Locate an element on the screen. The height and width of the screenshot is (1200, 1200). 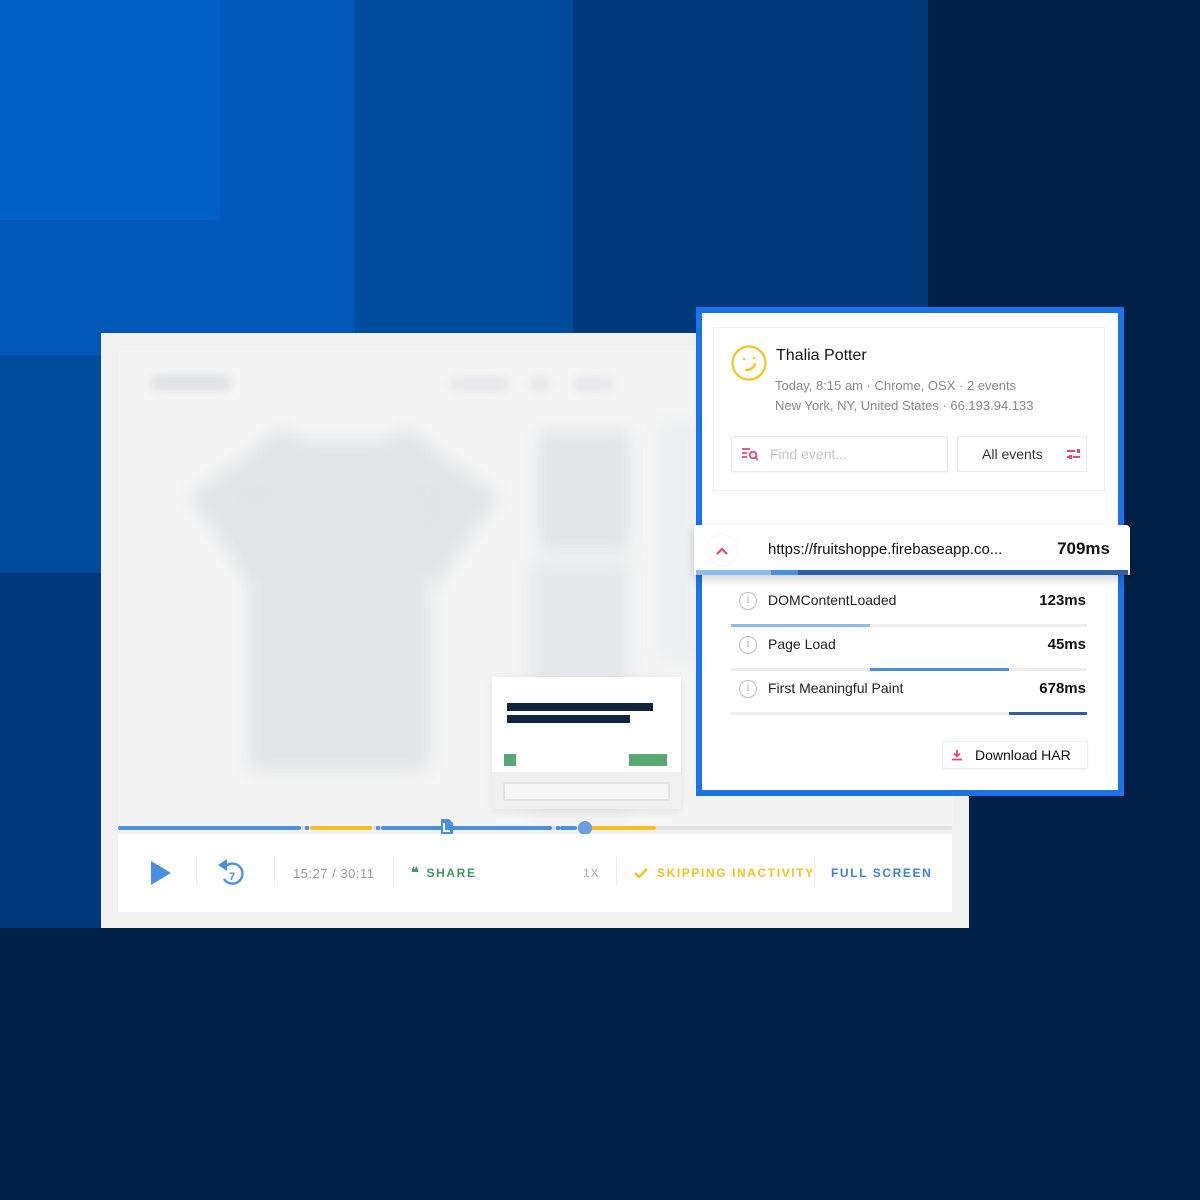
svg-text: 7 is located at coordinates (232, 877).